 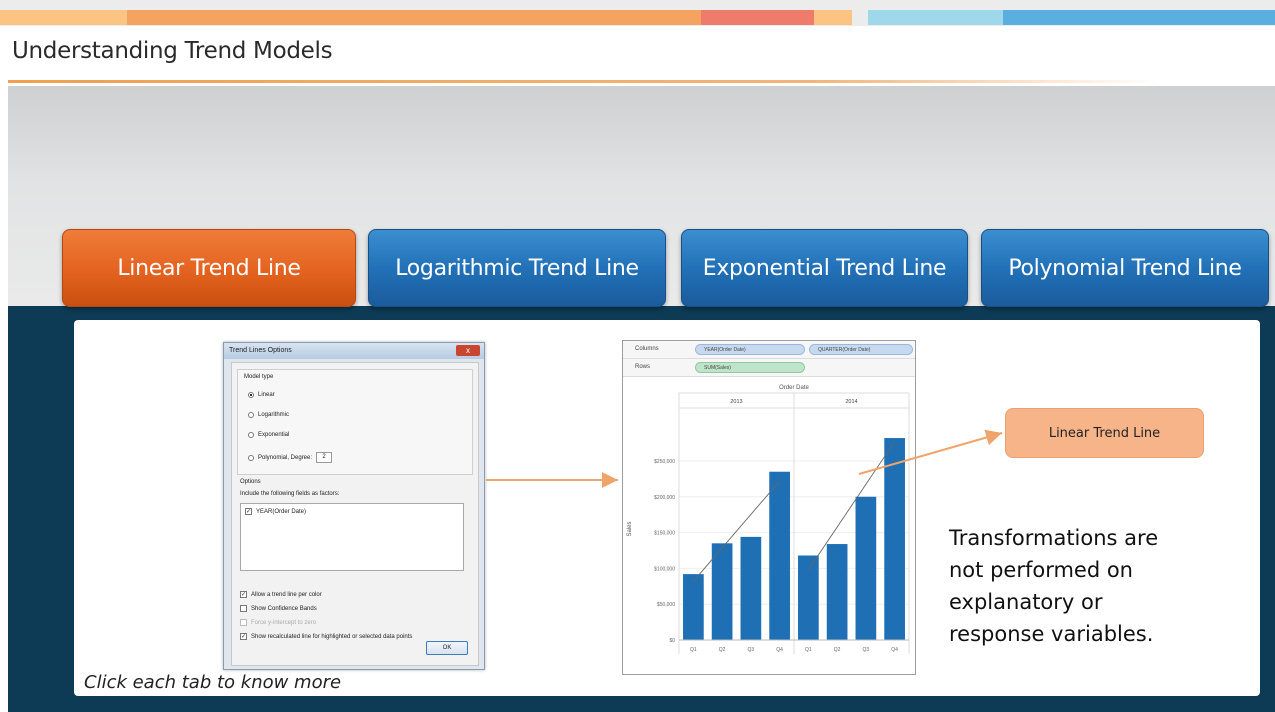 What do you see at coordinates (354, 351) in the screenshot?
I see `dialog-title-bar: Trend Lines Options x` at bounding box center [354, 351].